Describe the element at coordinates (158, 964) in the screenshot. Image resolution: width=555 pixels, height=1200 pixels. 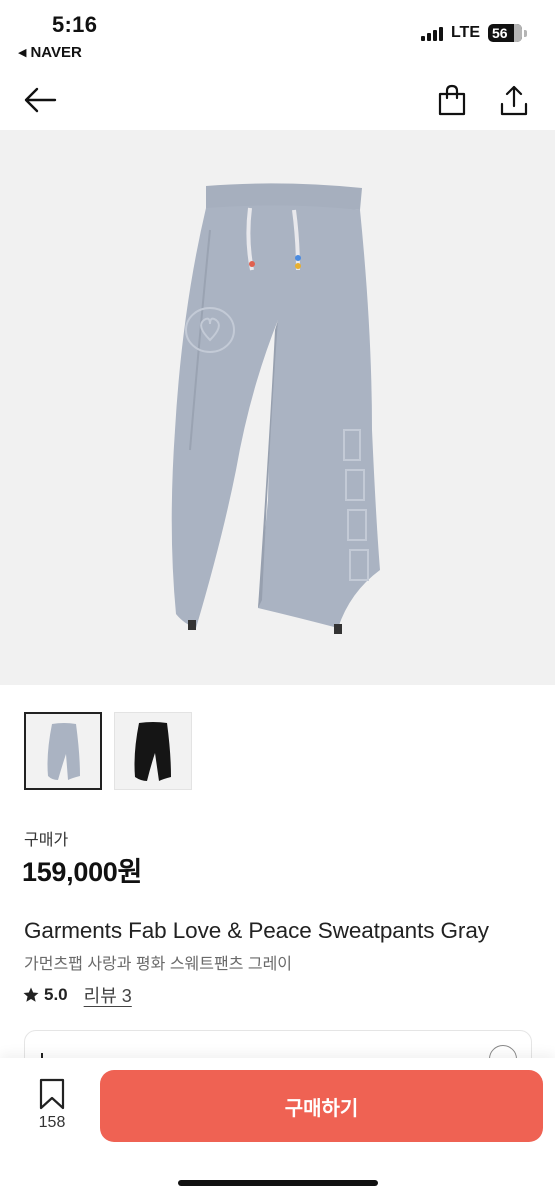
I see `product-title-ko: 가먼츠팹 사랑과 평화 스웨트팬츠 그레이` at that location.